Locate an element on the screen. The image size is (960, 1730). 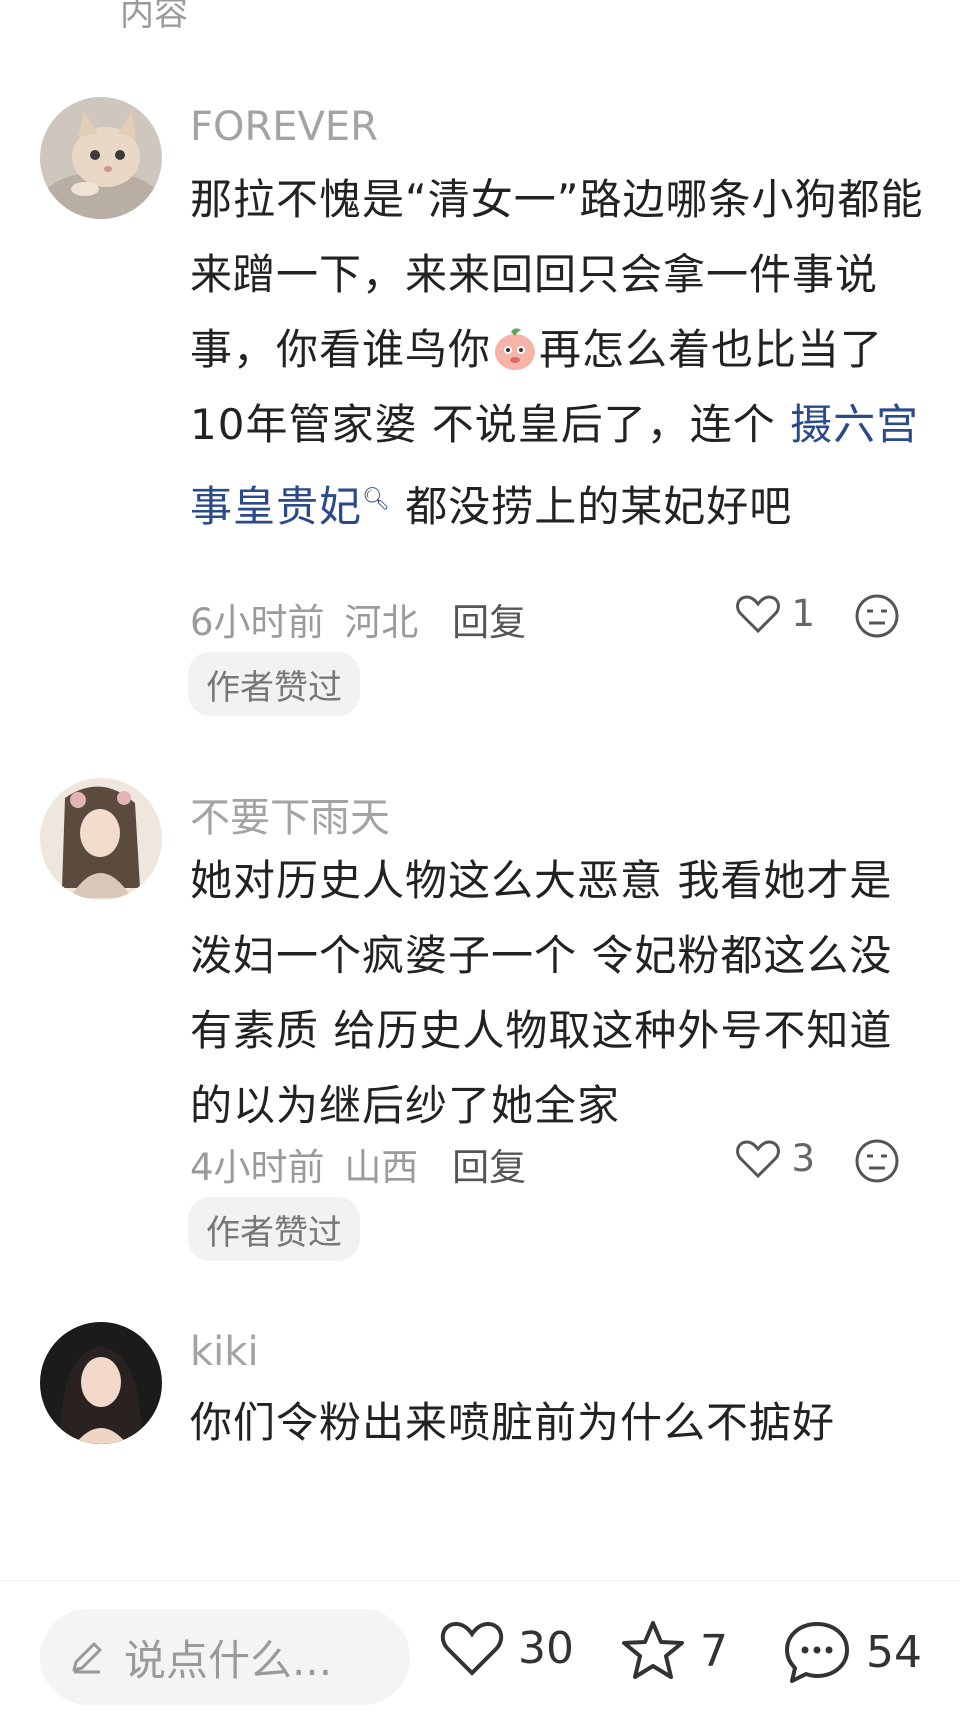
search-icon: 🔍︎ is located at coordinates (376, 499).